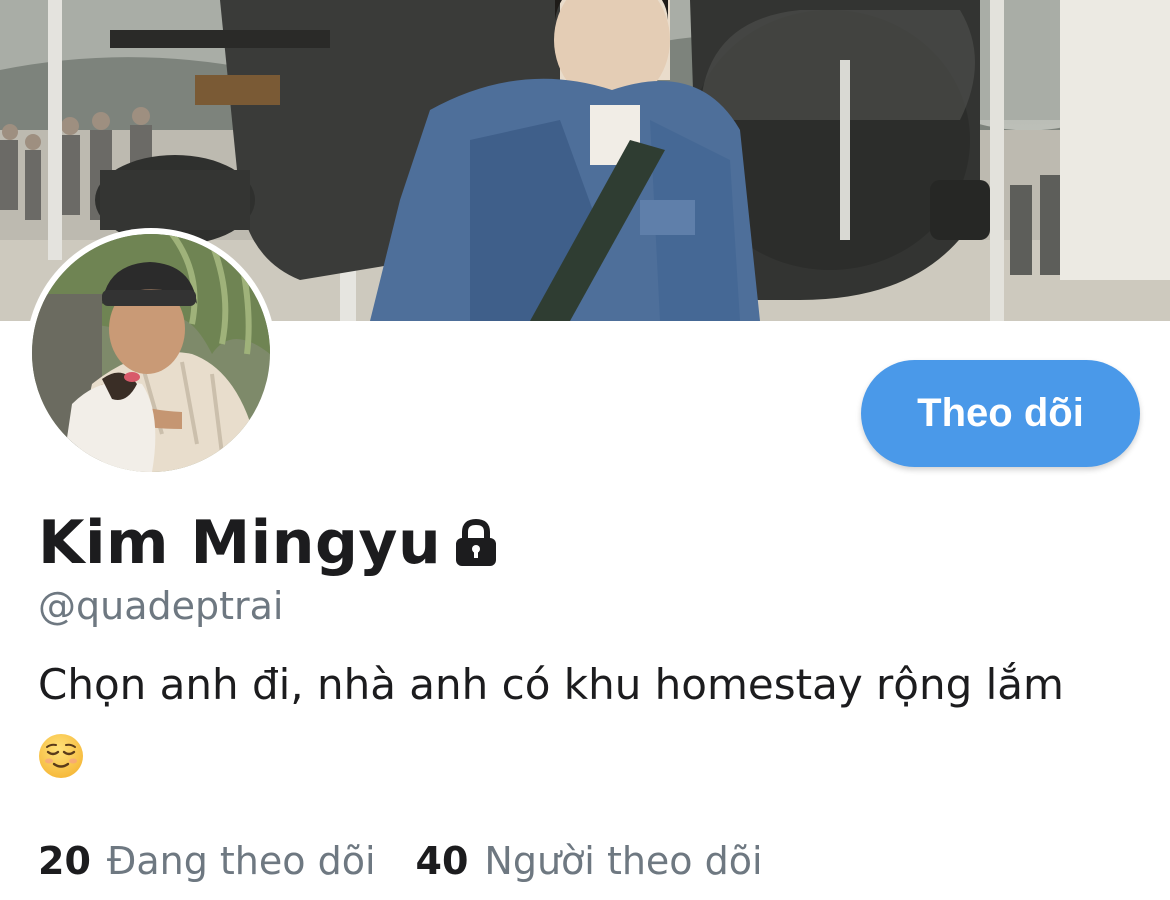 This screenshot has width=1170, height=900. I want to click on relieved-face-emoji-icon, so click(61, 756).